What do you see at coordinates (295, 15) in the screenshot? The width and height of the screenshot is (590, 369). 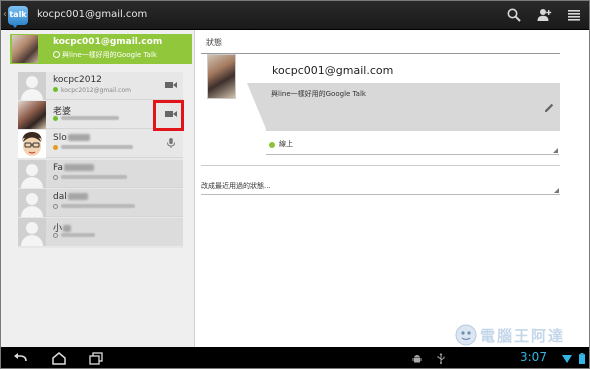 I see `action-bar: ‹ talk kocpc001@gmail.com` at bounding box center [295, 15].